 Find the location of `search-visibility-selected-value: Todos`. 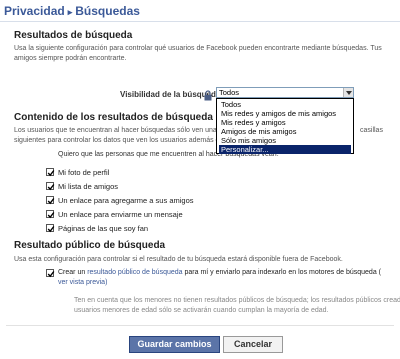

search-visibility-selected-value: Todos is located at coordinates (229, 92).